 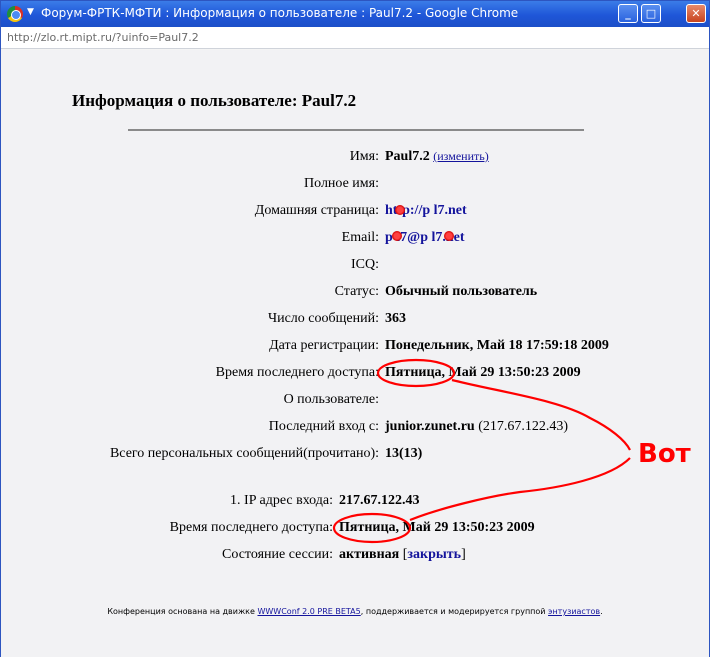 I want to click on page-title: Информация о пользователе: Paul7.2, so click(x=214, y=100).